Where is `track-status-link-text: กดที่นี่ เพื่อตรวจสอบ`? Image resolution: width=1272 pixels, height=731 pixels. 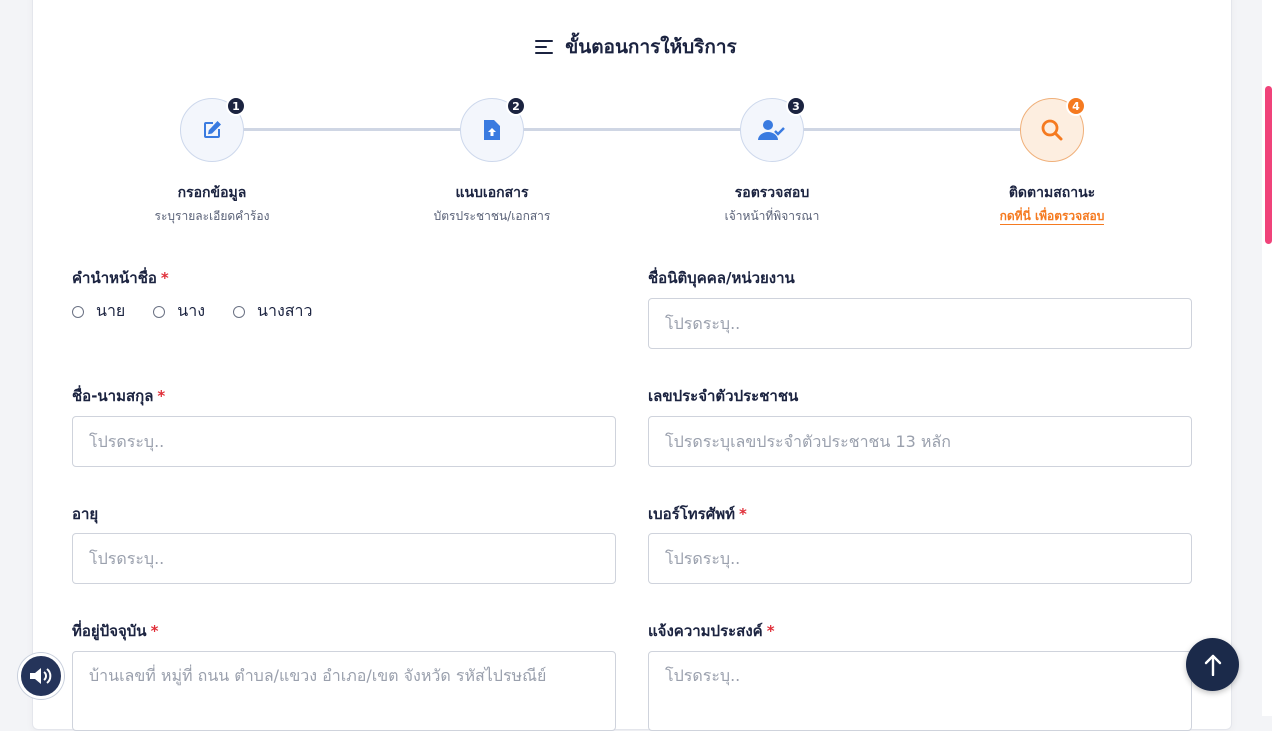
track-status-link-text: กดที่นี่ เพื่อตรวจสอบ is located at coordinates (1052, 217).